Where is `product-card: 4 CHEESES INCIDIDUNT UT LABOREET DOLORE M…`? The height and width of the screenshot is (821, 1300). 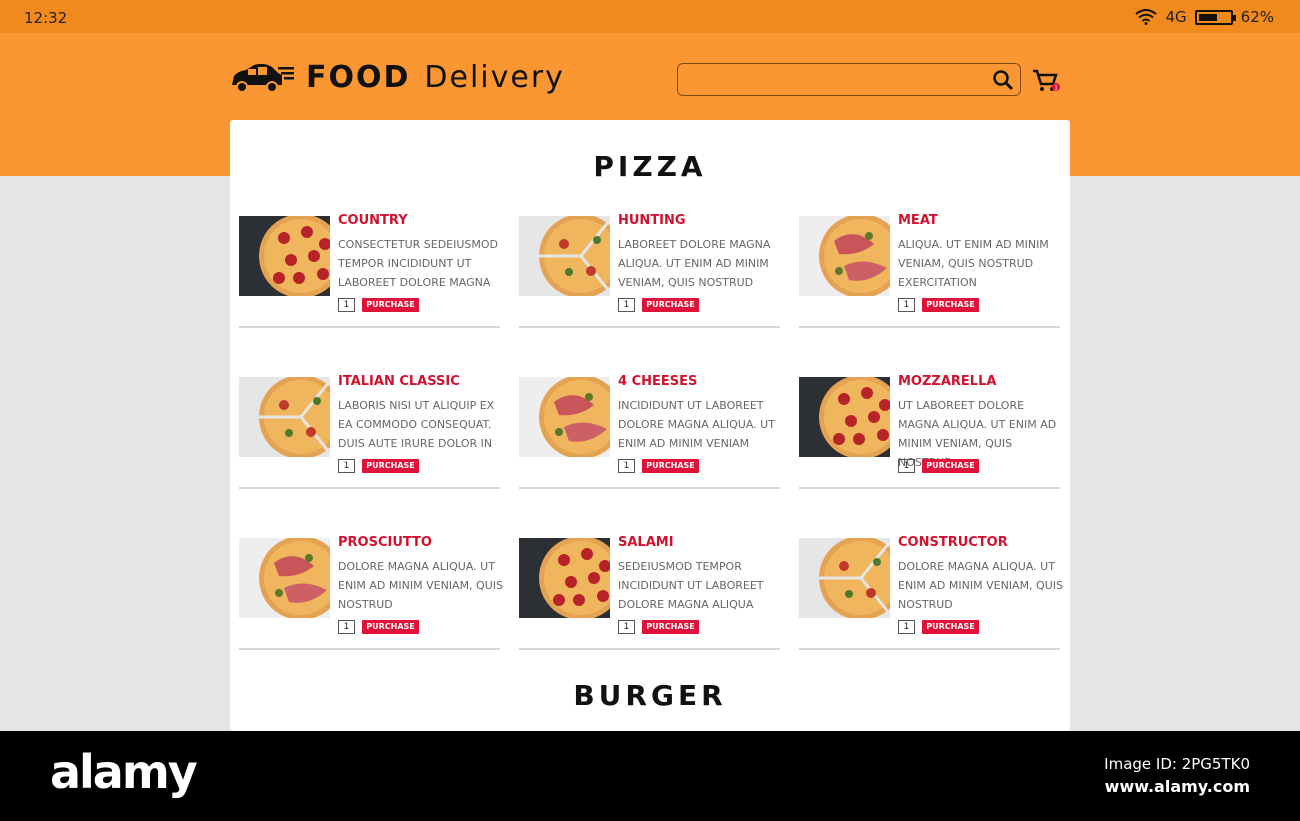
product-card: 4 CHEESES INCIDIDUNT UT LABOREET DOLORE M… is located at coordinates (649, 431).